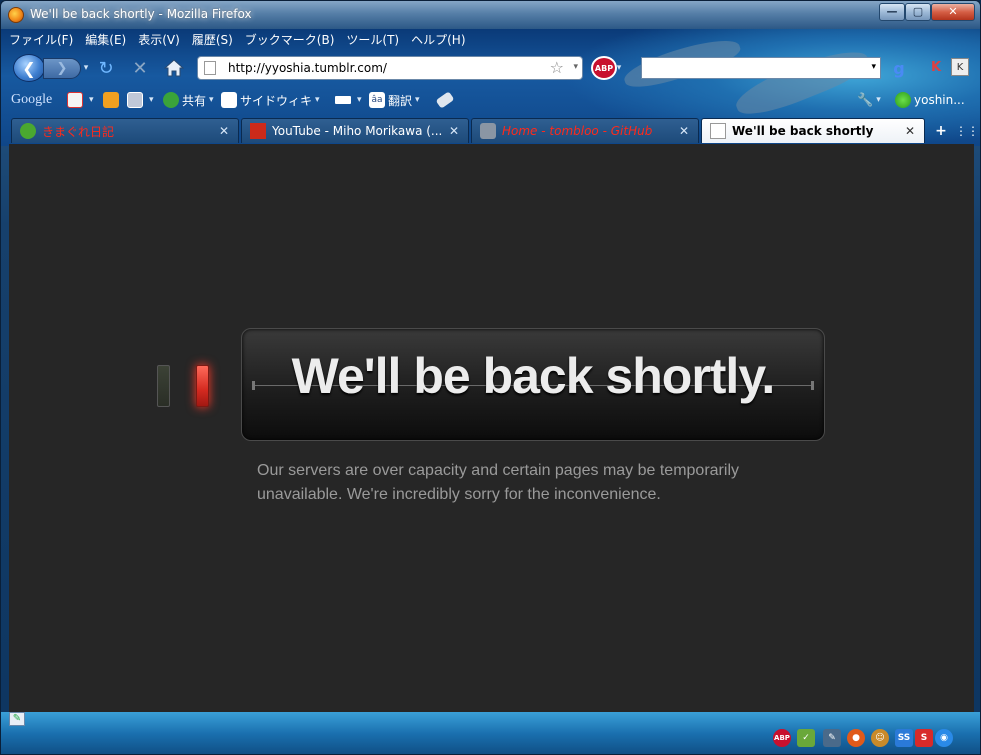 The image size is (981, 755). I want to click on kimagure-favicon, so click(28, 131).